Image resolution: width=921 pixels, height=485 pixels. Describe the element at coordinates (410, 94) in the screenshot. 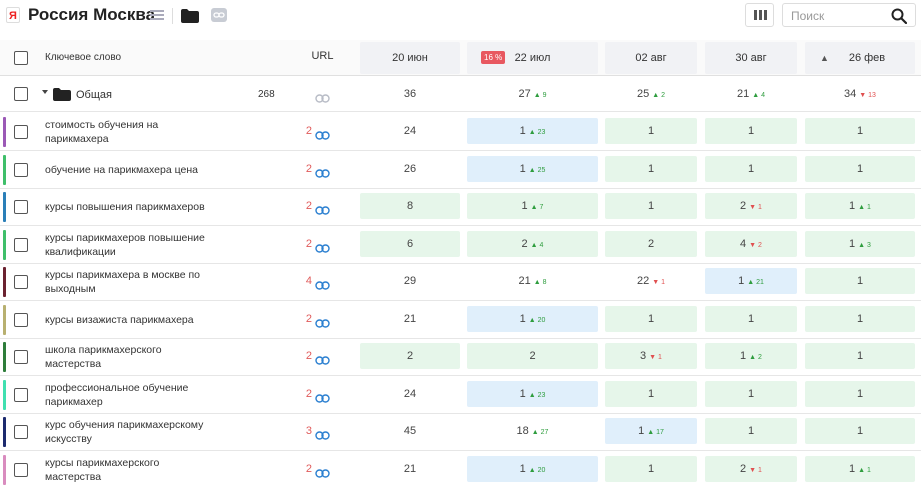

I see `position-cell: 36` at that location.